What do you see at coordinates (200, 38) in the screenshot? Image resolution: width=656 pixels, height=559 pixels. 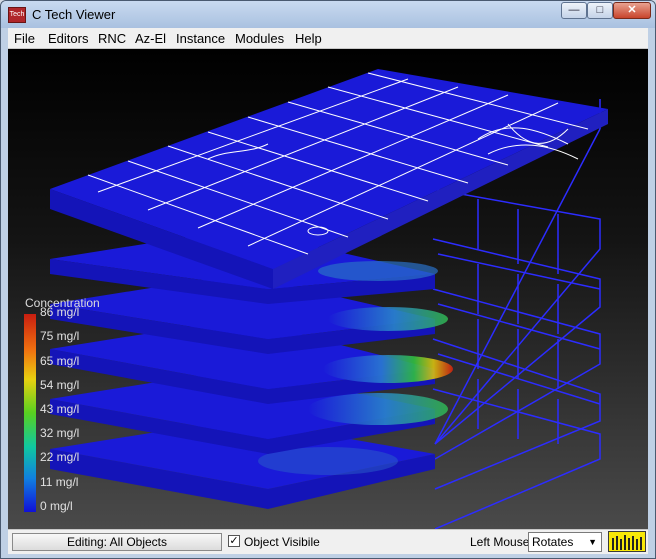 I see `menu-instance: Instance` at bounding box center [200, 38].